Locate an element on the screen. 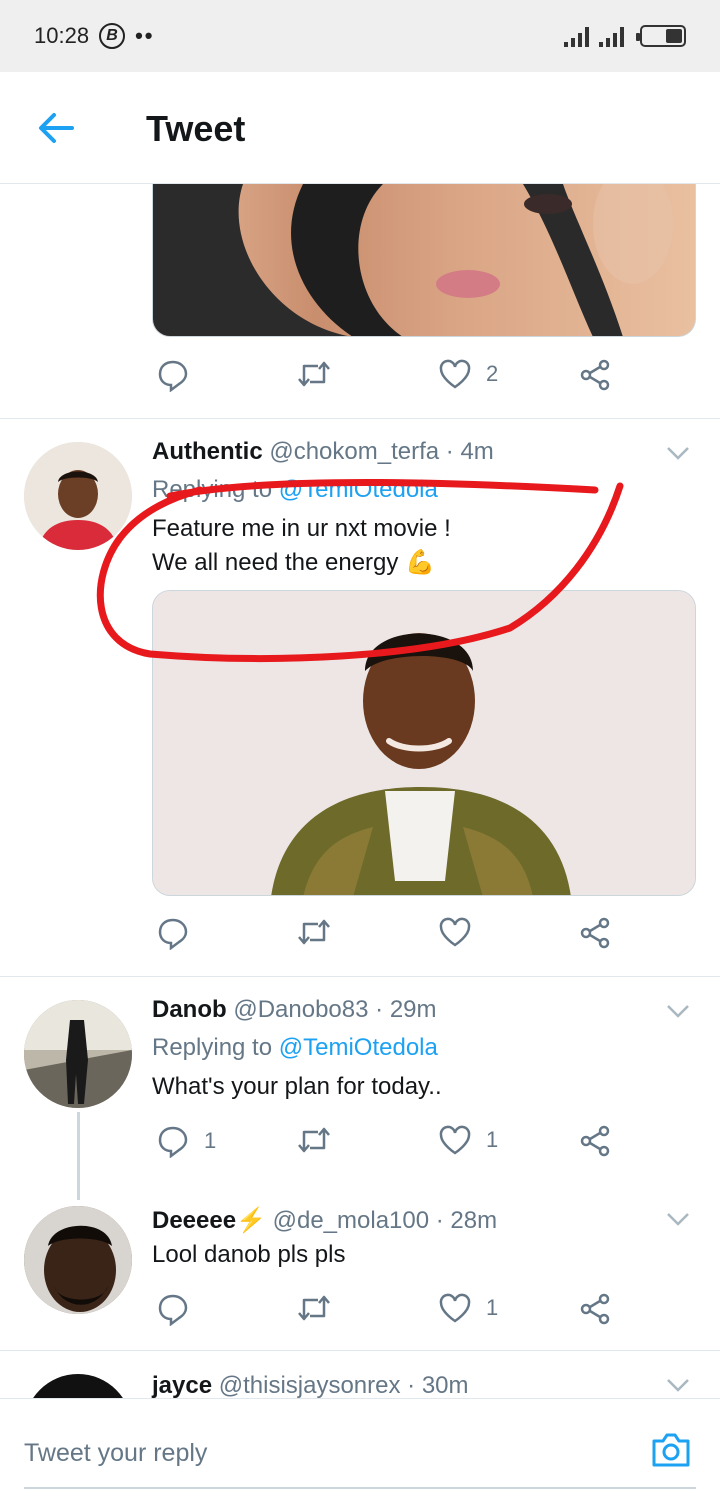 The width and height of the screenshot is (720, 1500). tweet-text: What's your plan for today.. is located at coordinates (297, 1086).